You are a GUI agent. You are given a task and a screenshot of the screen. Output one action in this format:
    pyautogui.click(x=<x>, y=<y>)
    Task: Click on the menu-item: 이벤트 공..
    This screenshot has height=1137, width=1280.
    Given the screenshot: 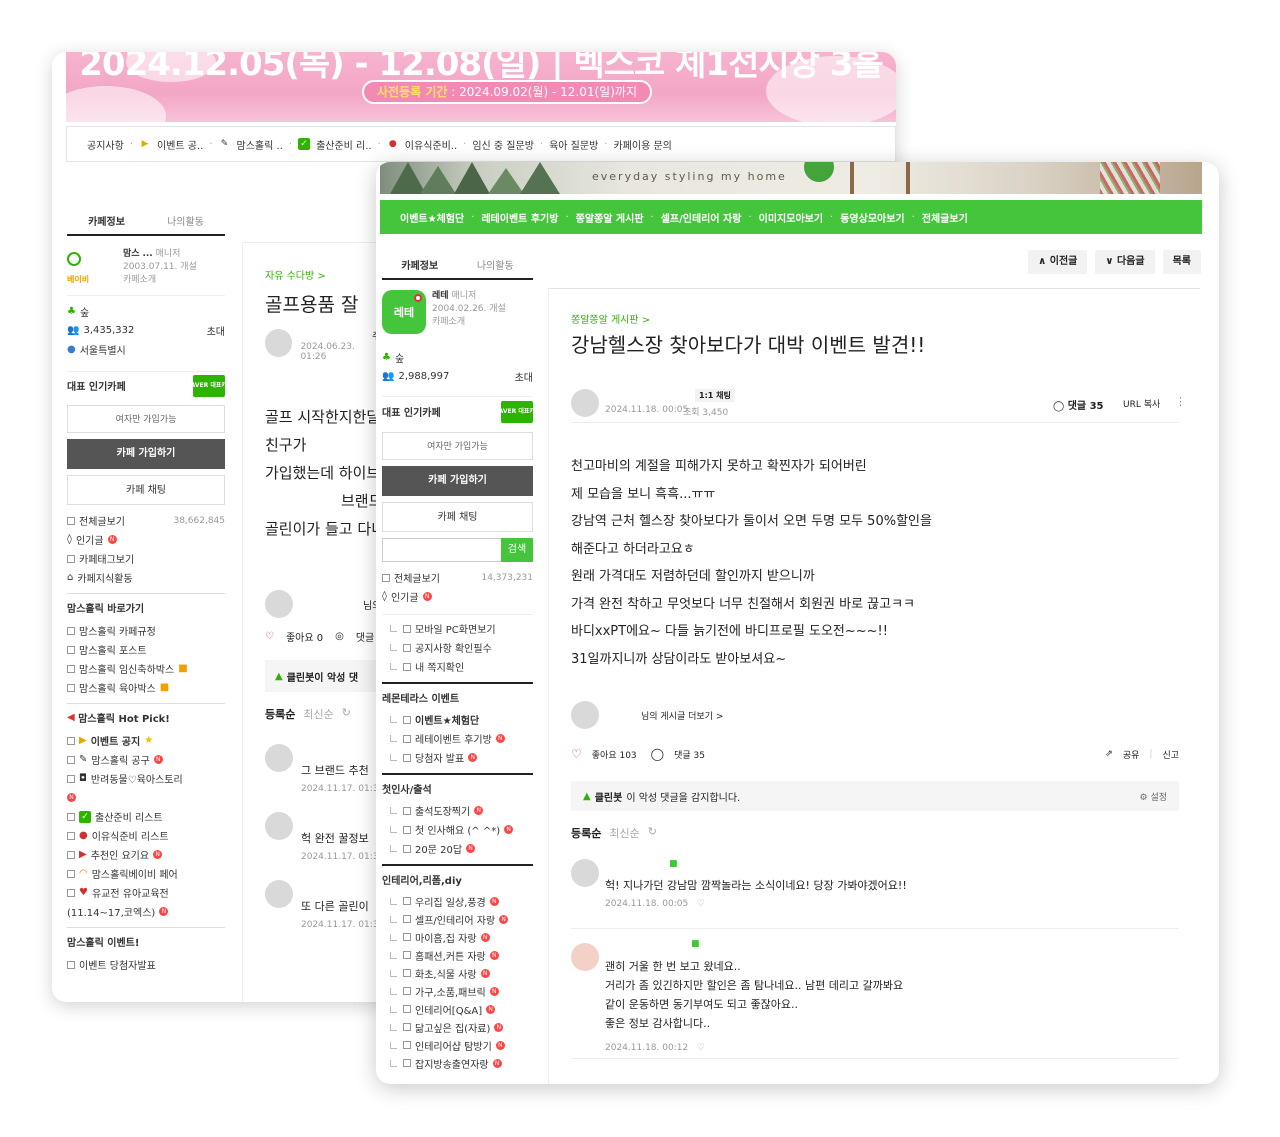 What is the action you would take?
    pyautogui.click(x=180, y=144)
    